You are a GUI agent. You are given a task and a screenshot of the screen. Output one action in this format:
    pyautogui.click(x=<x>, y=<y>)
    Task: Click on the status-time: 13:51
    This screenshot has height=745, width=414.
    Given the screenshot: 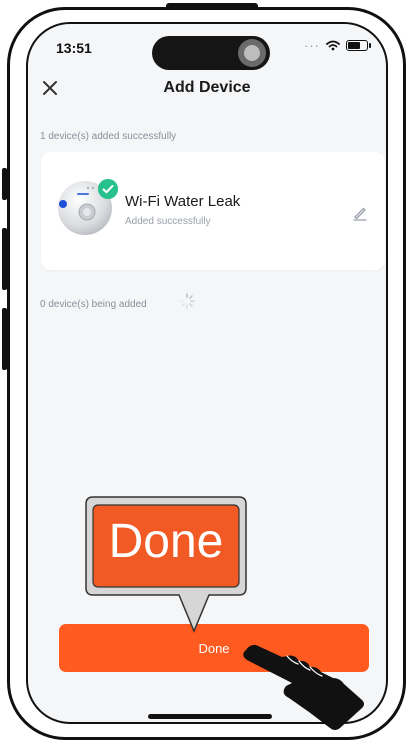 What is the action you would take?
    pyautogui.click(x=74, y=48)
    